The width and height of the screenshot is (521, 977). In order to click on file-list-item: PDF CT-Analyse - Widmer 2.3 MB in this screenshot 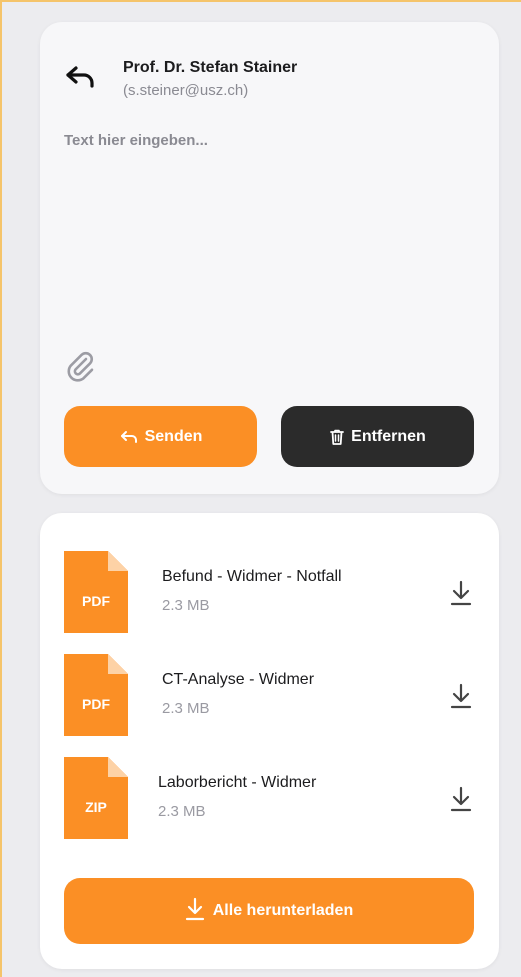, I will do `click(274, 695)`.